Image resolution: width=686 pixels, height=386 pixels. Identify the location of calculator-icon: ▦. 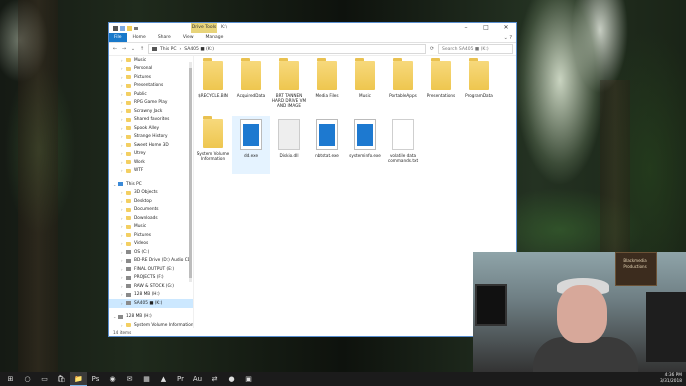
(146, 379).